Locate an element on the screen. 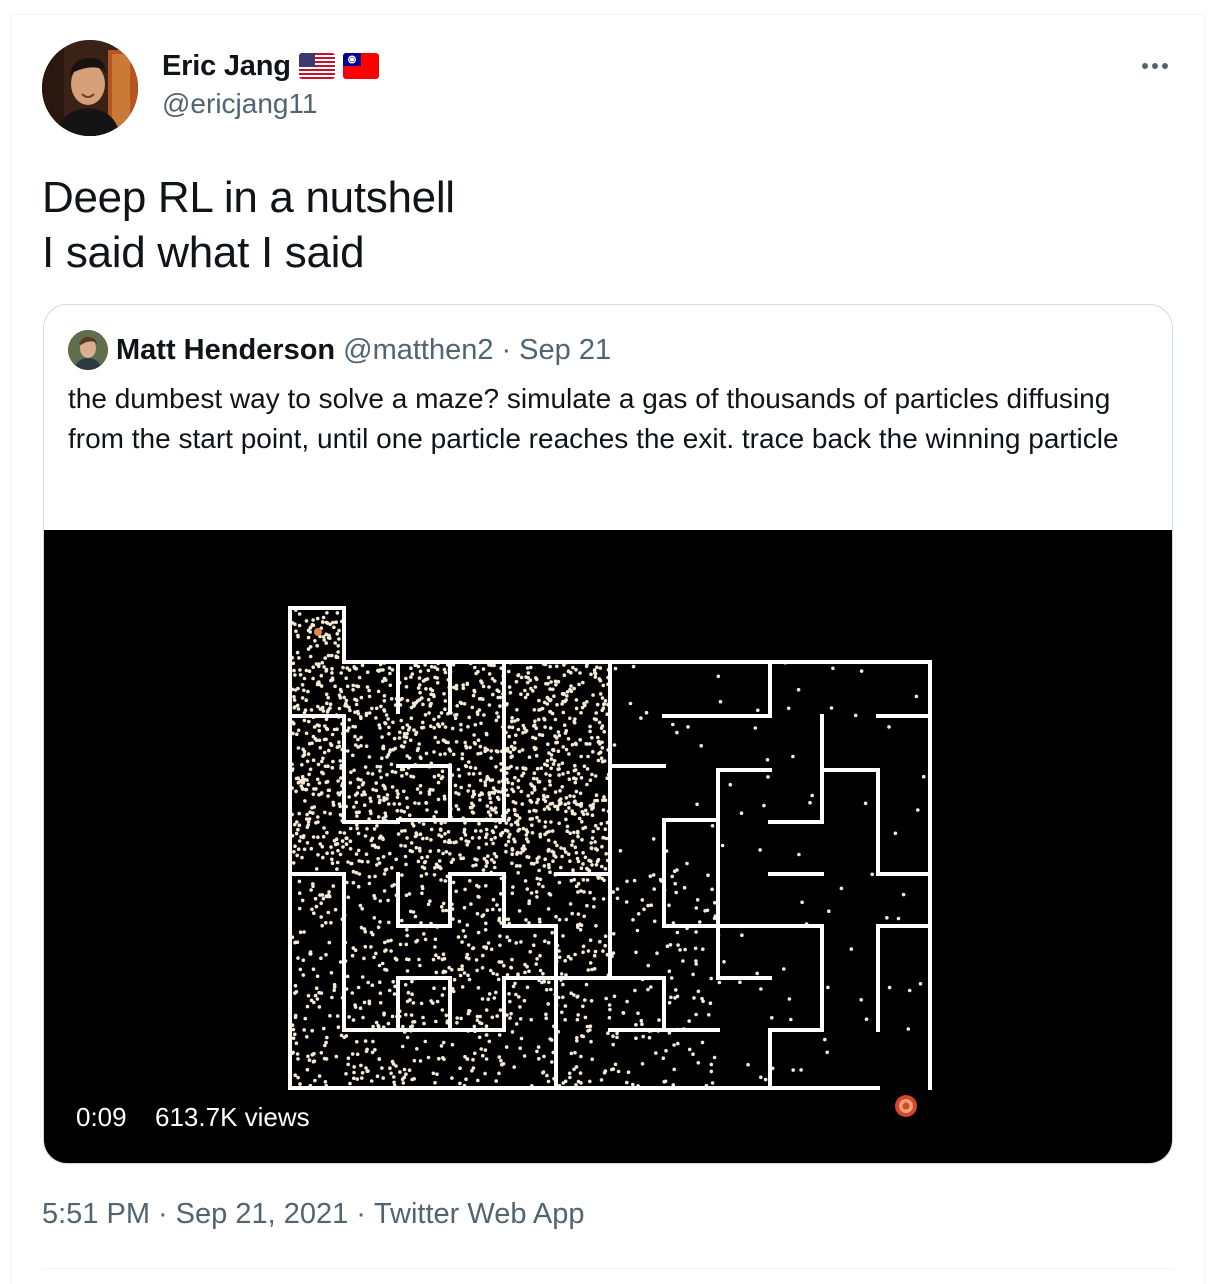 The image size is (1210, 1284). more-options-icon is located at coordinates (1155, 66).